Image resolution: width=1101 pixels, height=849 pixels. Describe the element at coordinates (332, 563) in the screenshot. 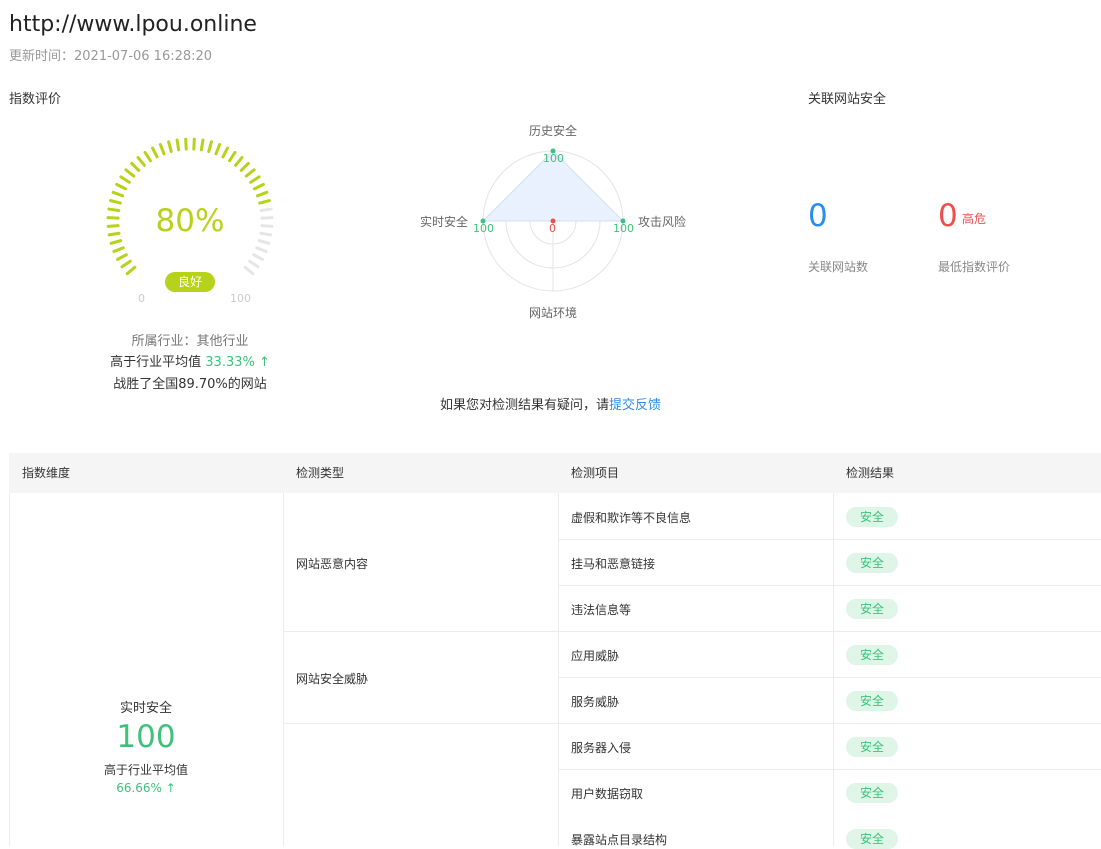

I see `type-malicious-content: 网站恶意内容` at that location.